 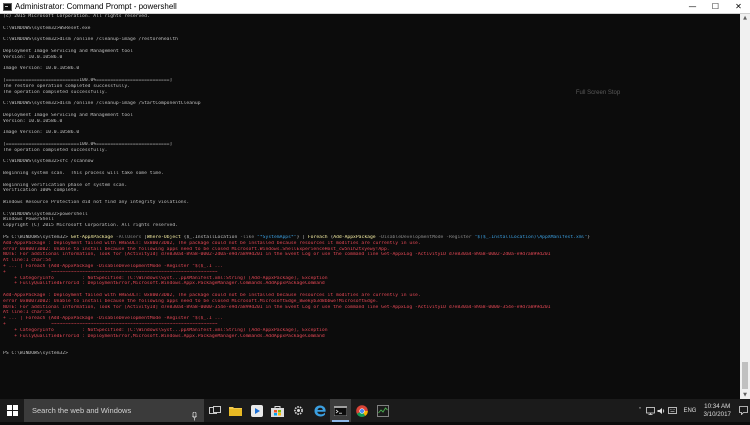 I want to click on clock: 10:34 AM 3/10/2017, so click(x=717, y=410).